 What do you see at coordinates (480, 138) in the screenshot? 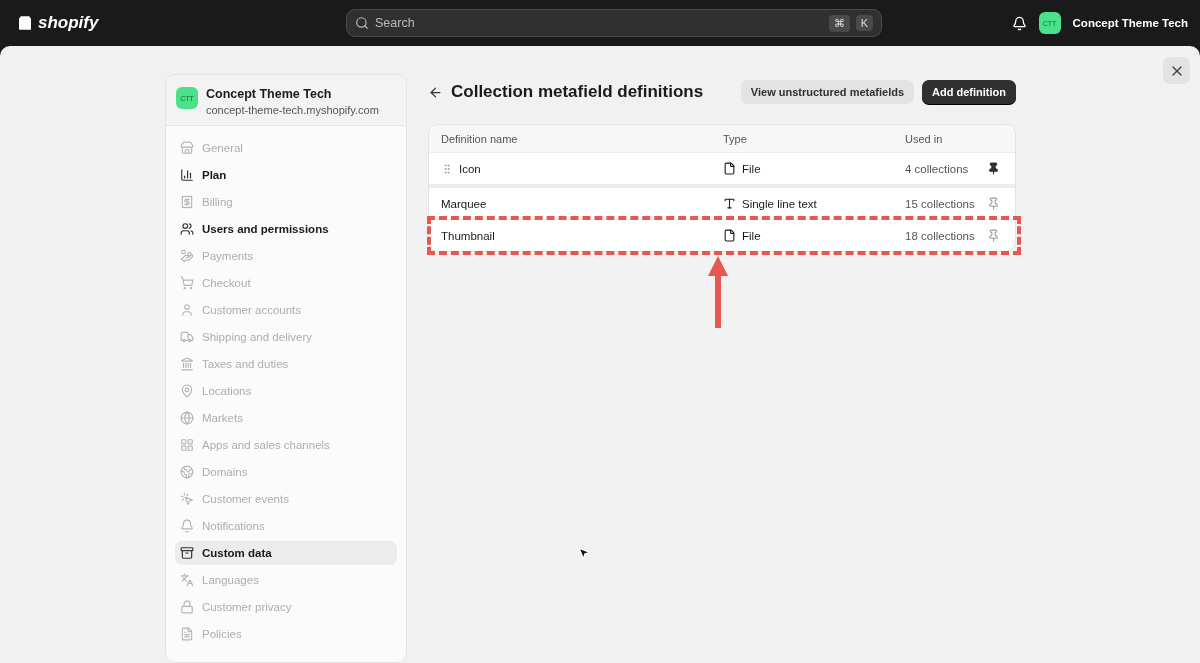
I see `column-header: Definition name` at bounding box center [480, 138].